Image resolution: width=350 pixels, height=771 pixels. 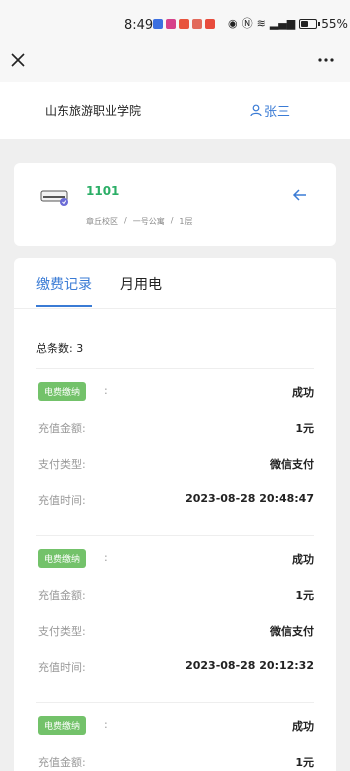 I want to click on air-conditioner-icon, so click(x=54, y=198).